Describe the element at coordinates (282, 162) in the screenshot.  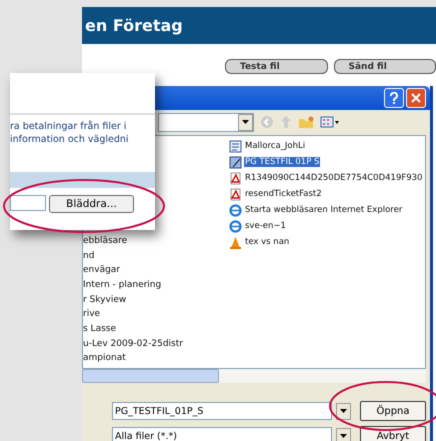
I see `file-item: PG TESTFIL 01P S` at that location.